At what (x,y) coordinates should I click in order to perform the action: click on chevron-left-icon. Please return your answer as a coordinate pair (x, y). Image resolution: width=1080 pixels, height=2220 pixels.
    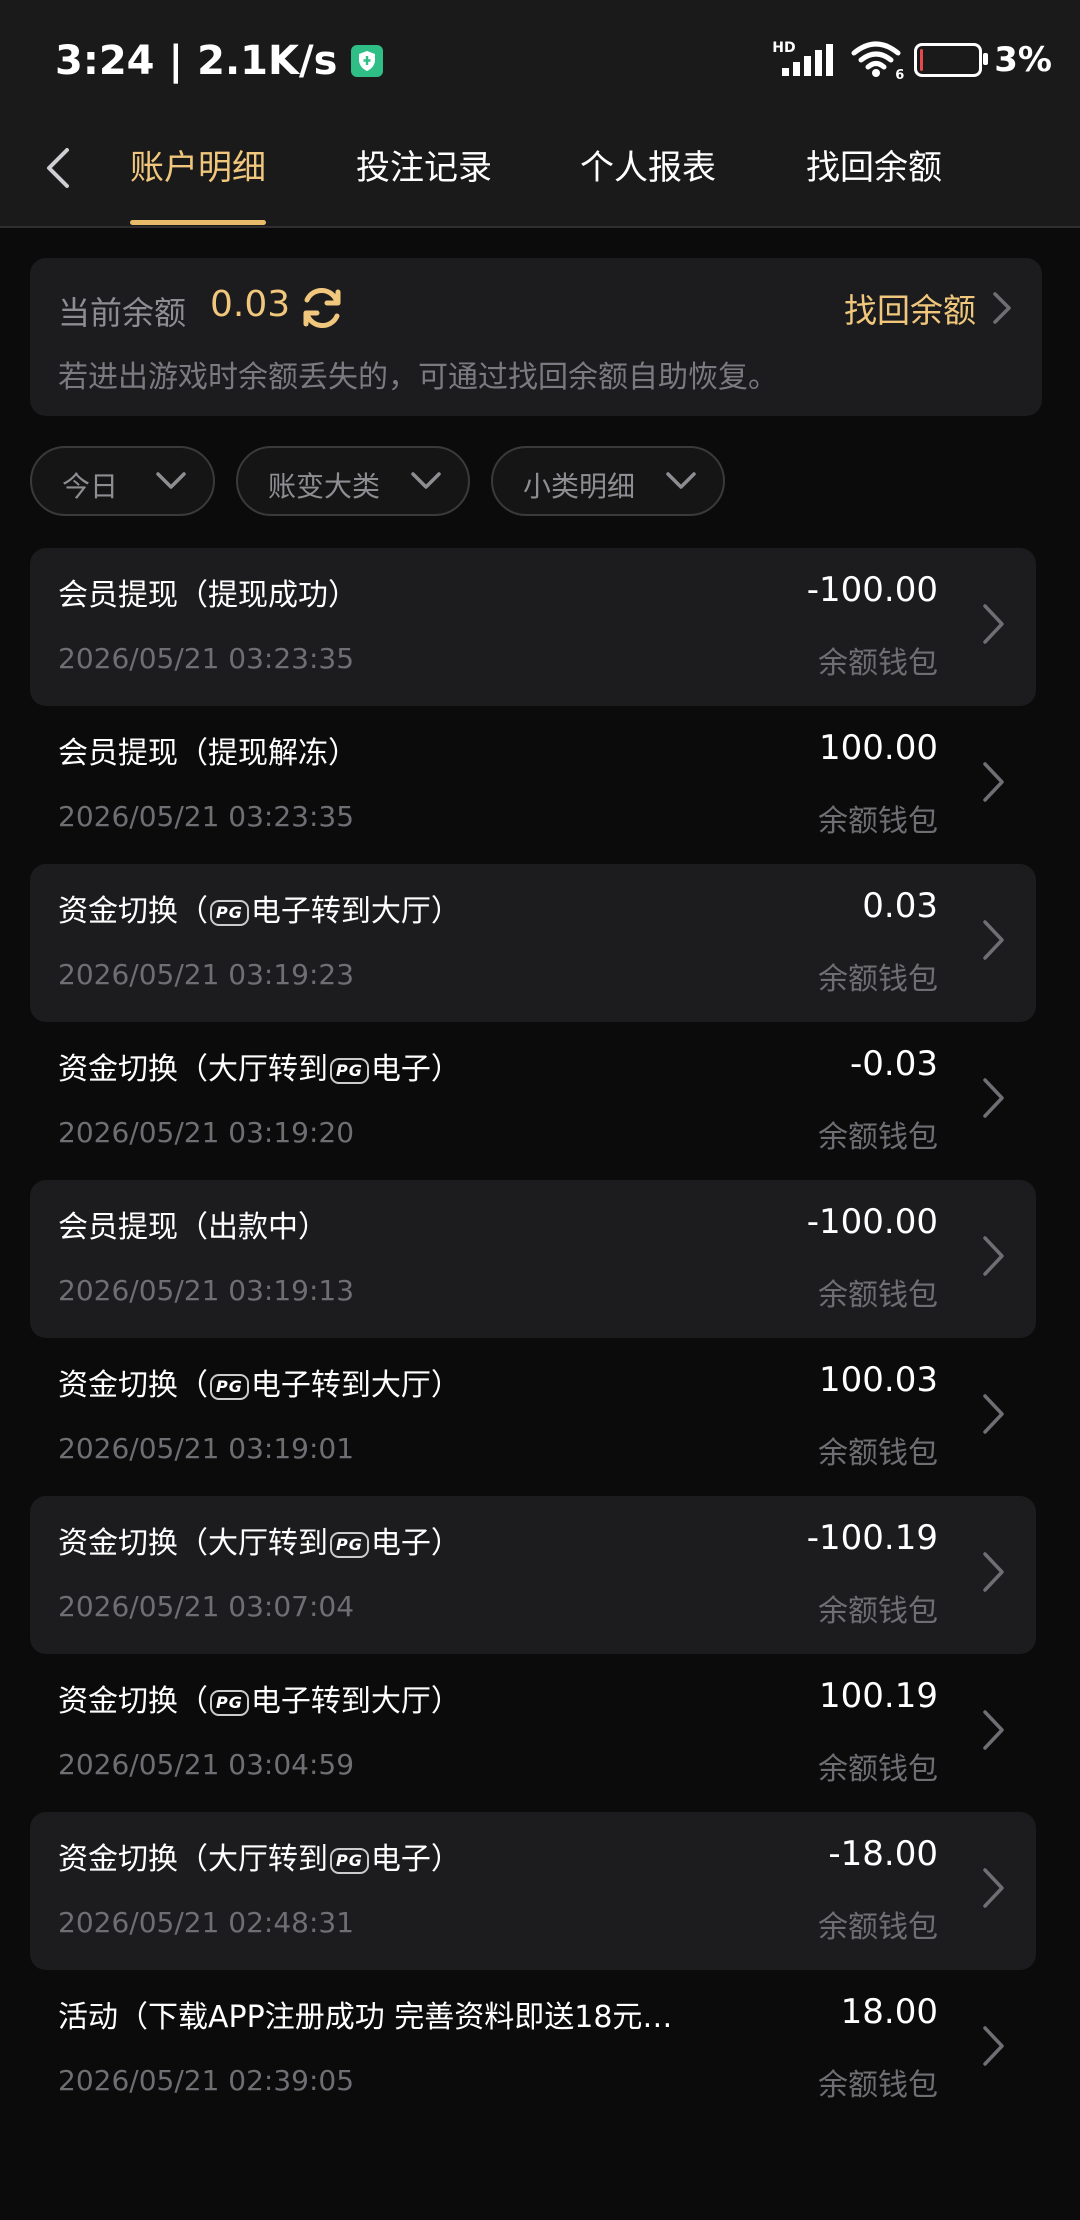
    Looking at the image, I should click on (58, 168).